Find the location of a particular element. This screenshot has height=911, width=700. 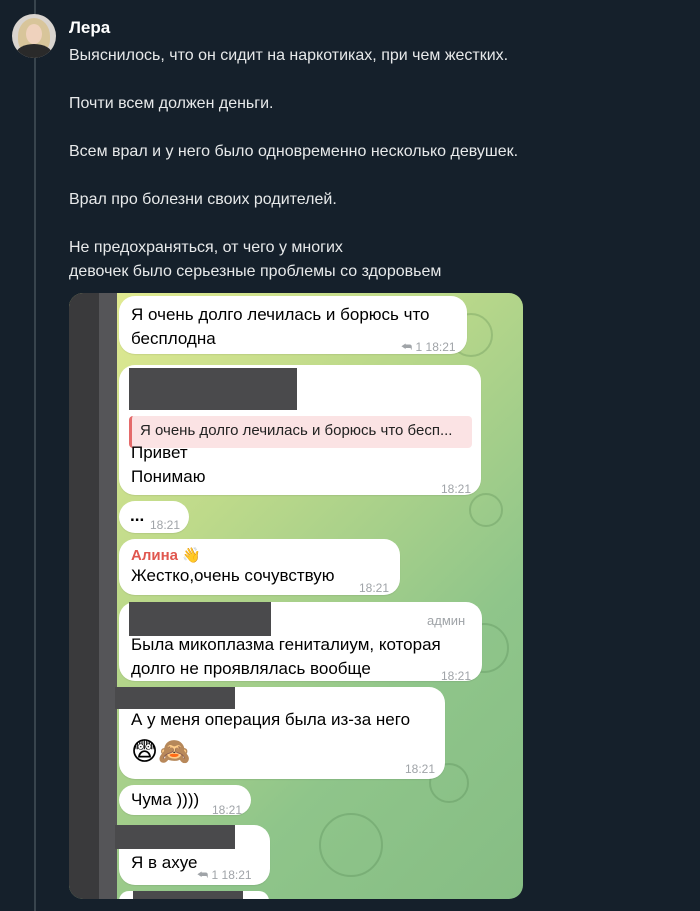

avatar is located at coordinates (34, 36).